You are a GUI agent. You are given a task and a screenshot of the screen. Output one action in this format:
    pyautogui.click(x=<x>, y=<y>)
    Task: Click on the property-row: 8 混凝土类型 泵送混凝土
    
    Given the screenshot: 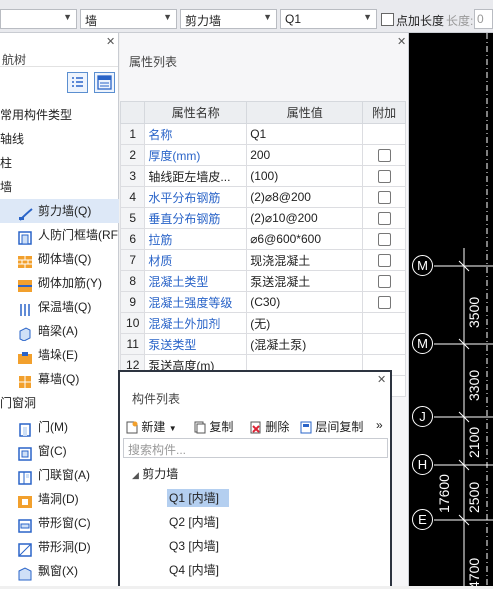 What is the action you would take?
    pyautogui.click(x=262, y=281)
    